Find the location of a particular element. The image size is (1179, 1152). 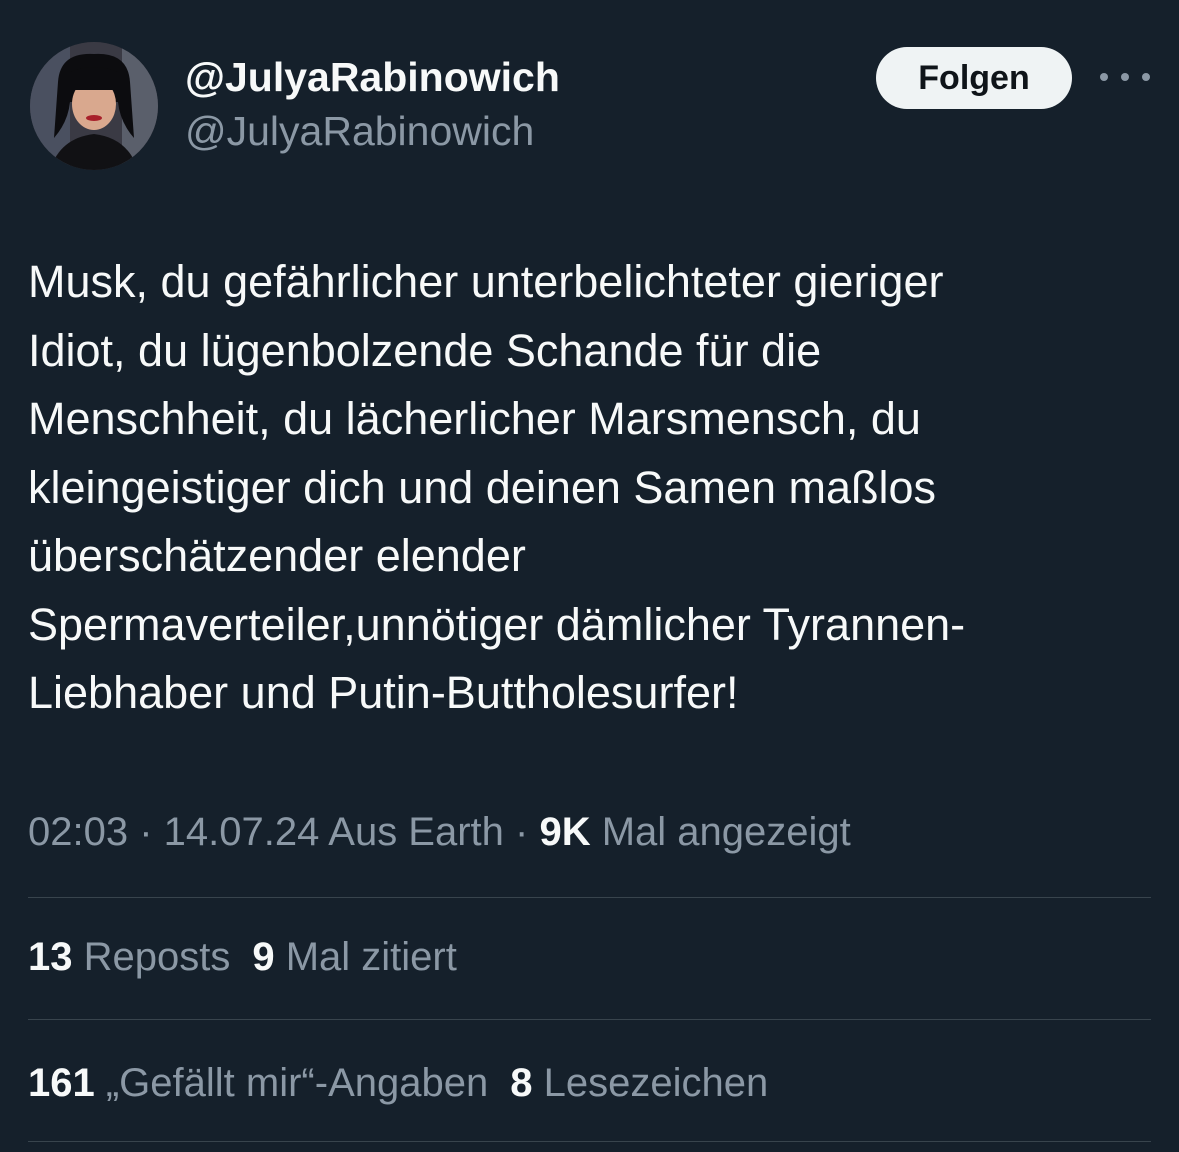

reposts-link: 13 Reposts is located at coordinates (129, 957).